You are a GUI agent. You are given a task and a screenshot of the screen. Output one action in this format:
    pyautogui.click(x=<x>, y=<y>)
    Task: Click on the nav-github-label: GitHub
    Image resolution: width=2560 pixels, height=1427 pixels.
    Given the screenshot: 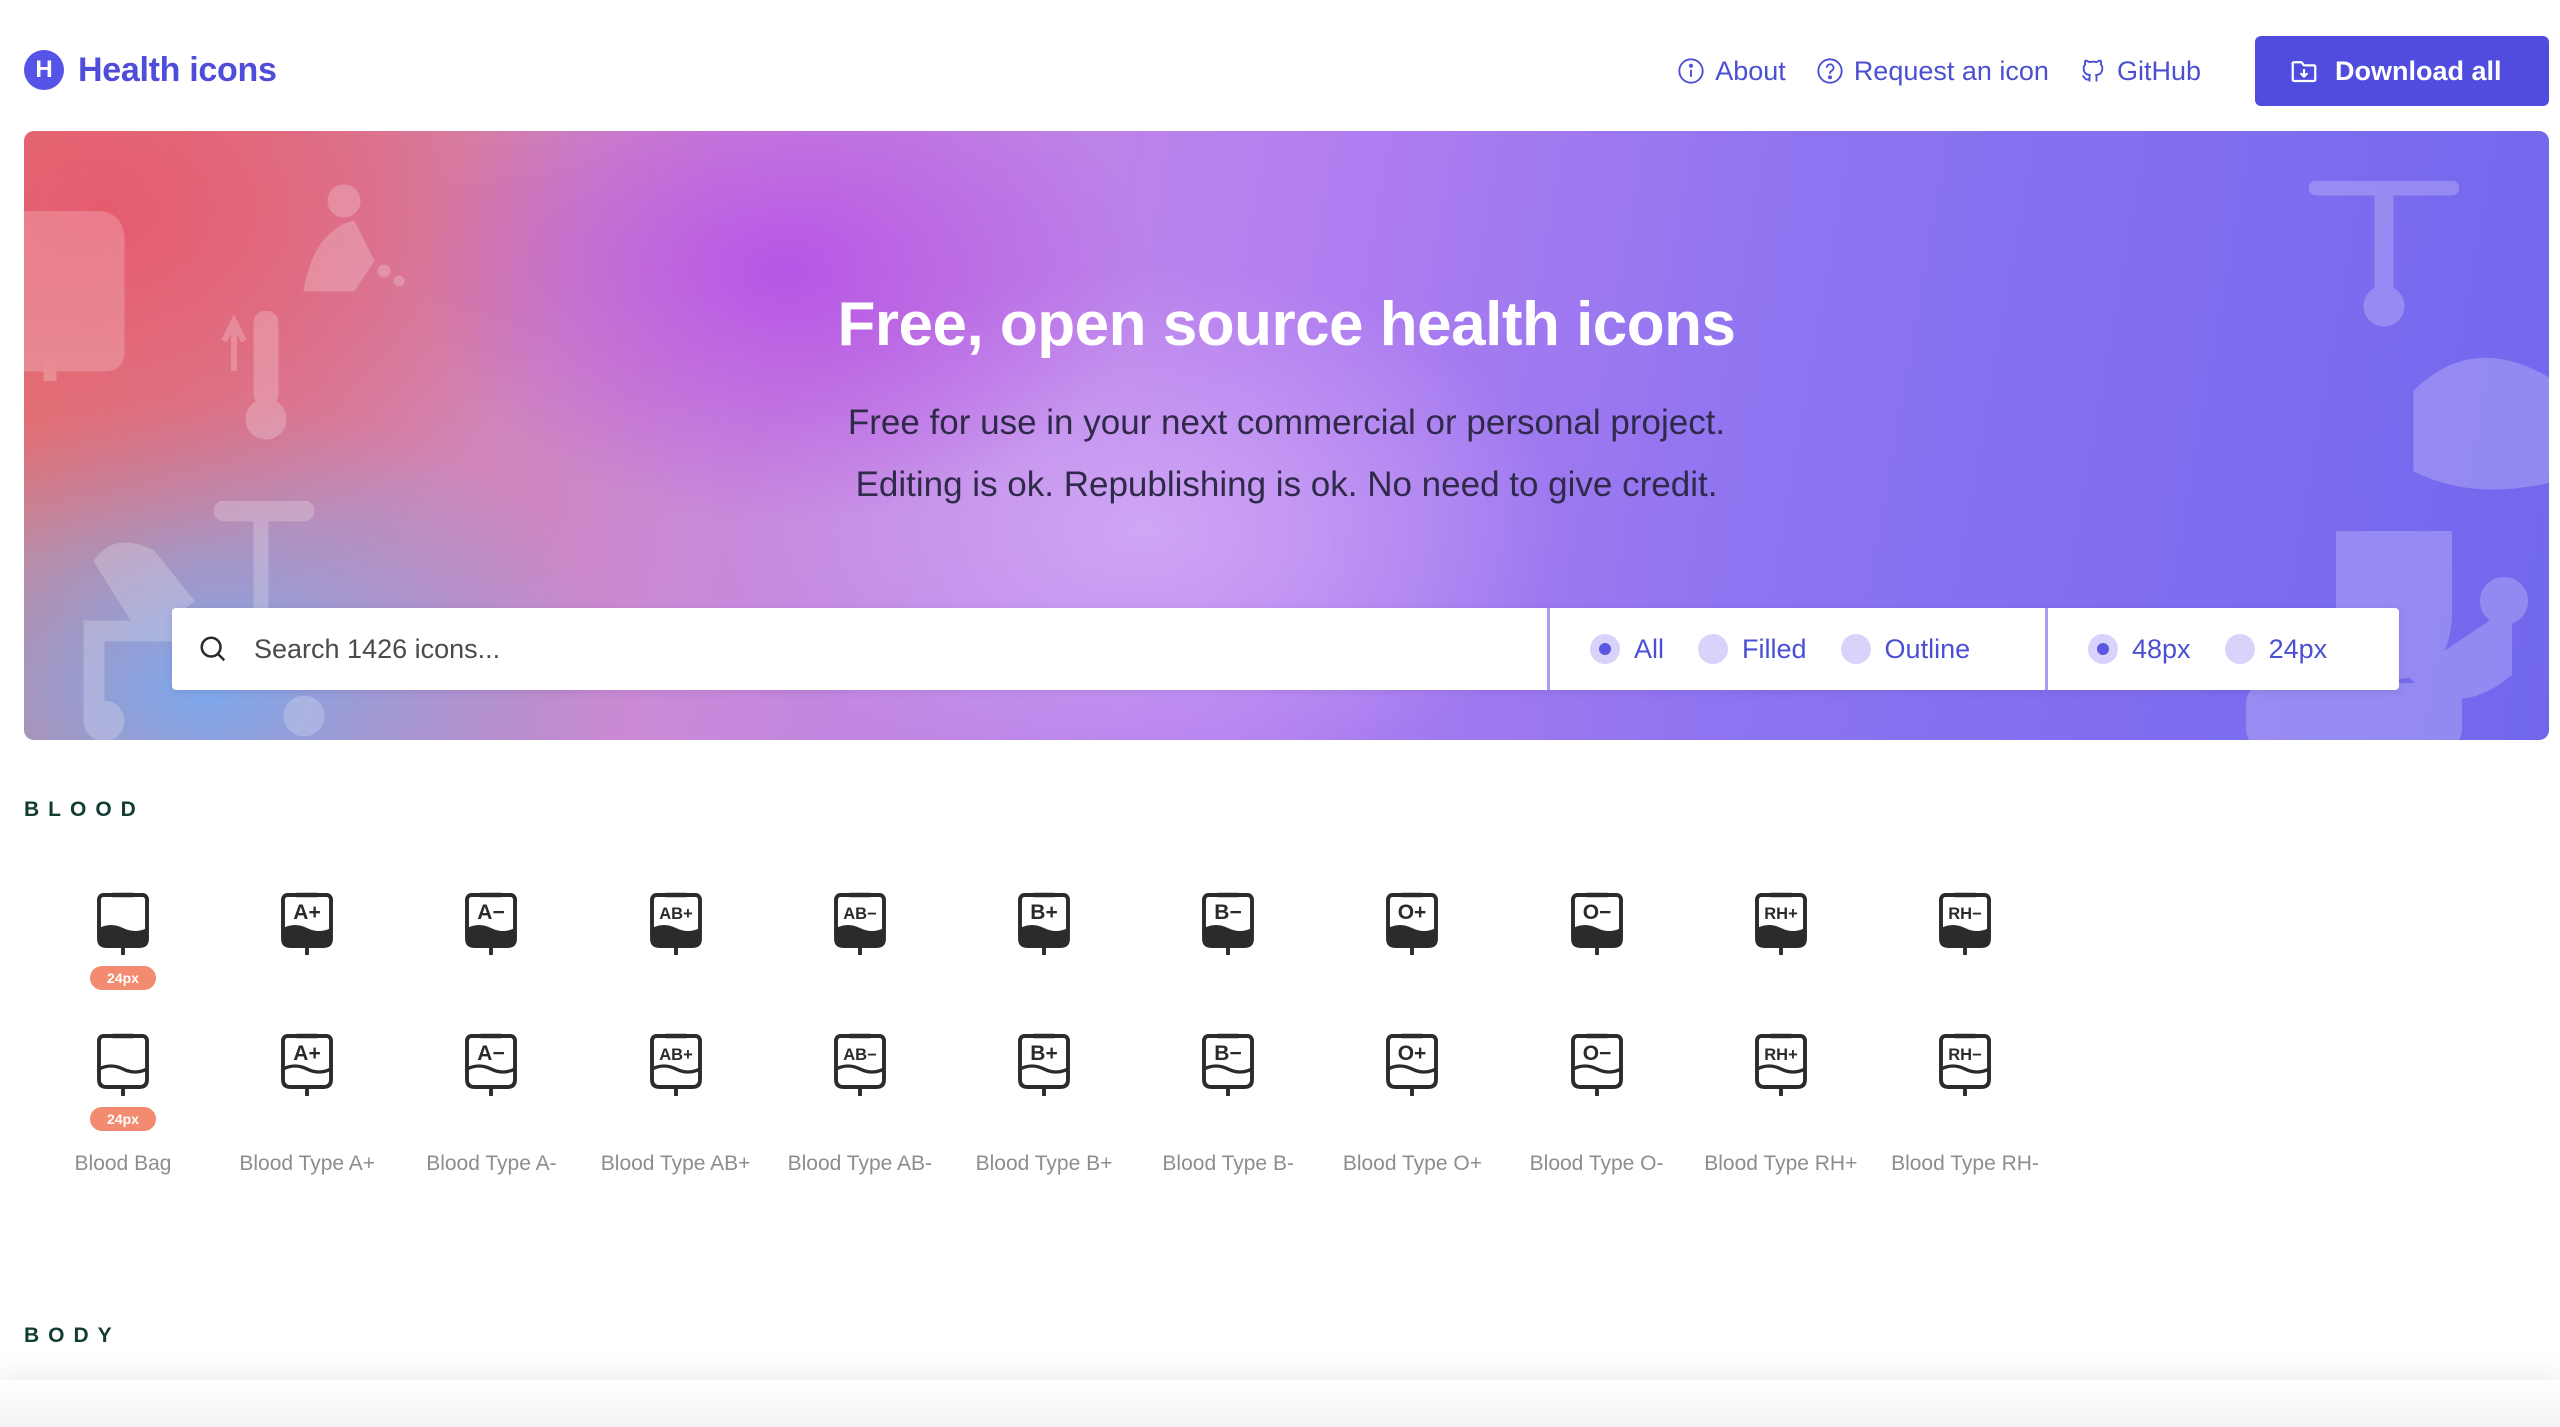 What is the action you would take?
    pyautogui.click(x=2158, y=70)
    